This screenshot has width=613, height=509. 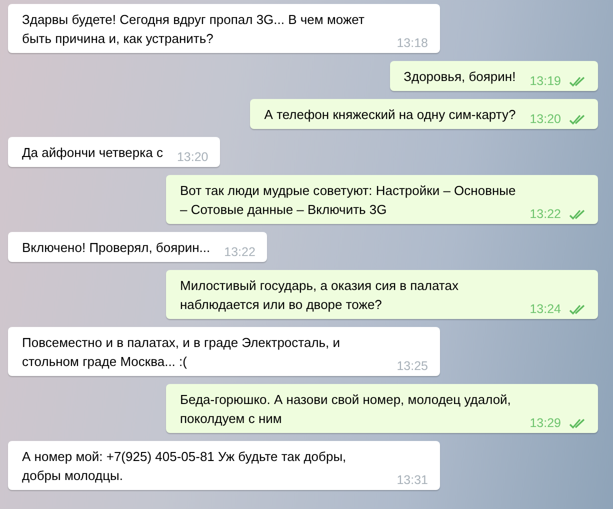 What do you see at coordinates (412, 43) in the screenshot?
I see `message-time: 13:18` at bounding box center [412, 43].